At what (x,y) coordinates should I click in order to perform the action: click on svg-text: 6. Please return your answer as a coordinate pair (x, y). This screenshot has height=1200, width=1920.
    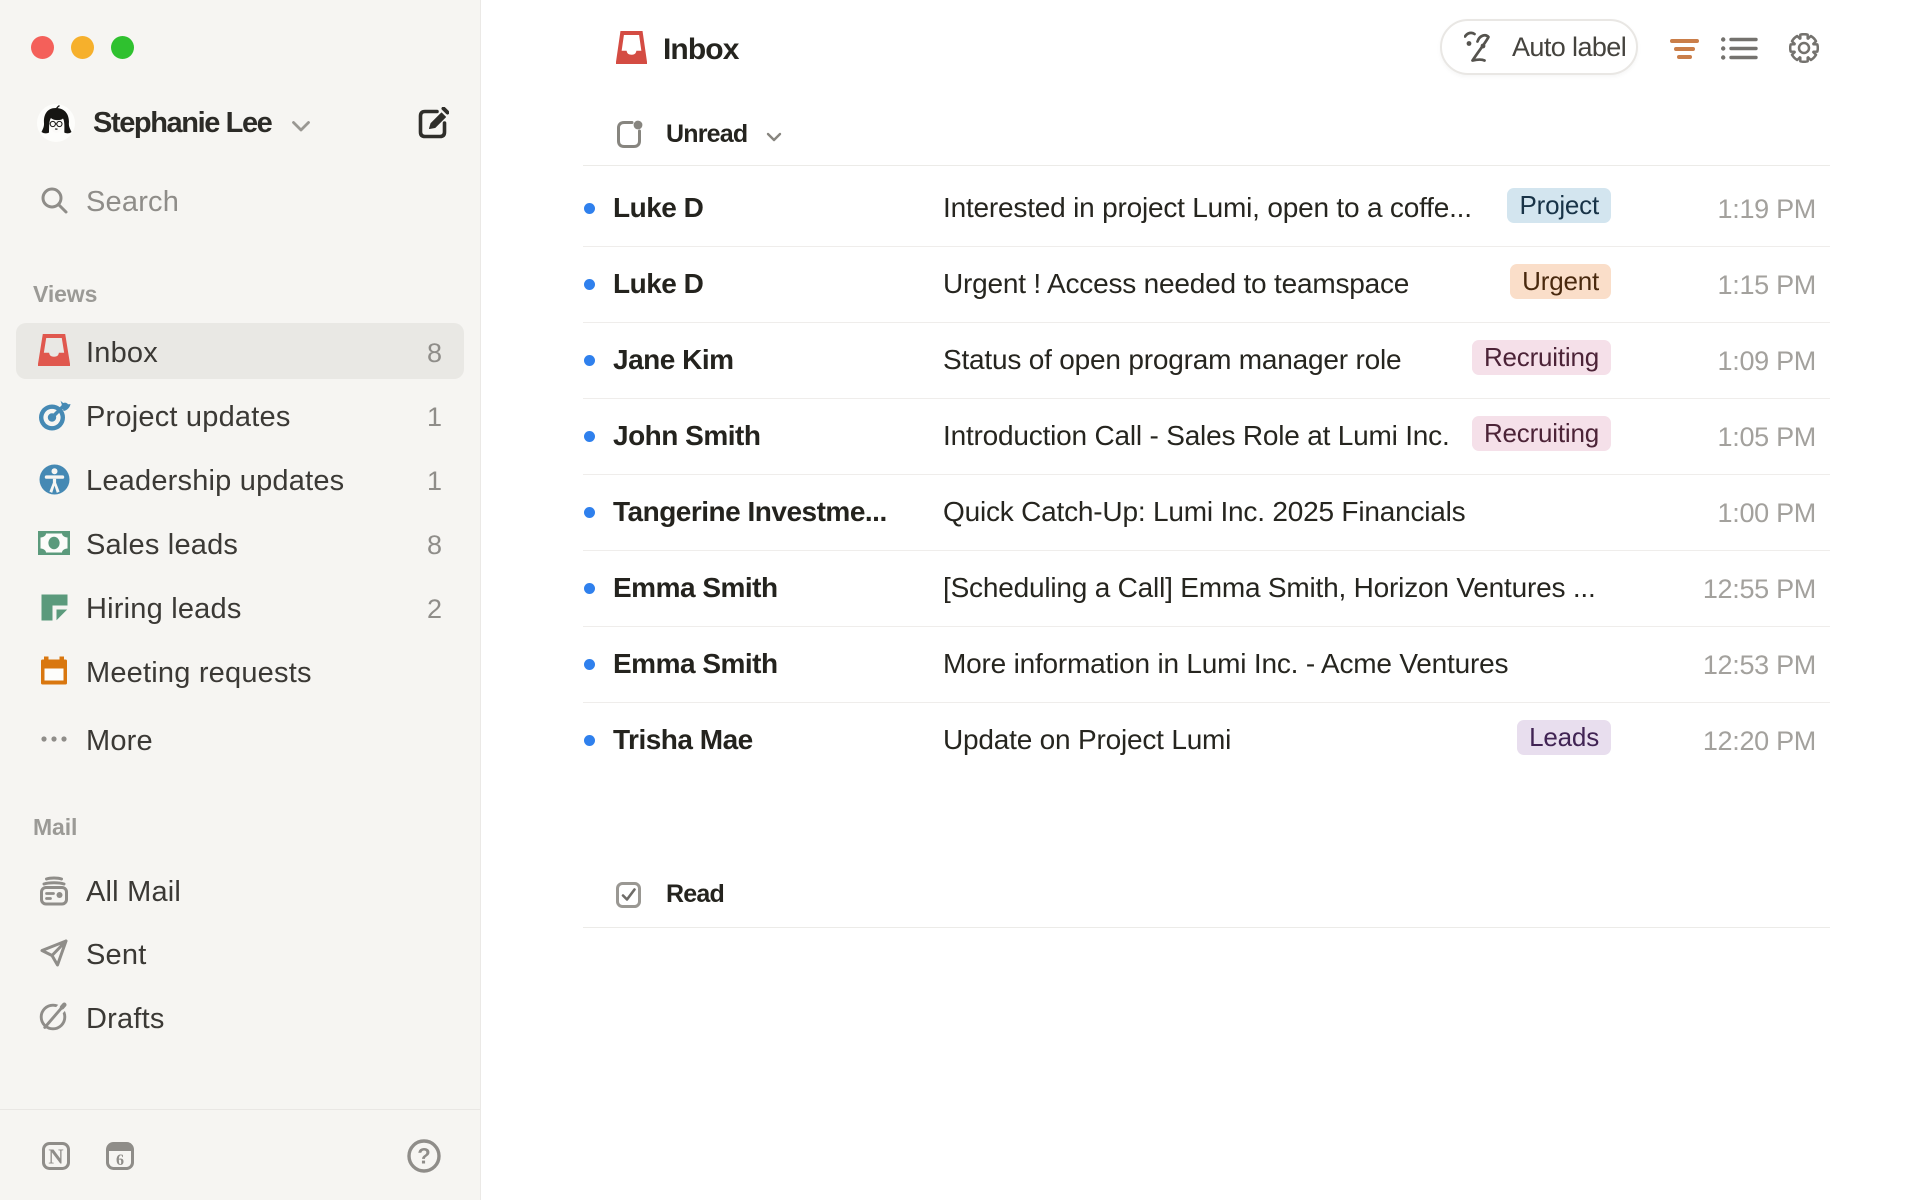
    Looking at the image, I should click on (120, 1160).